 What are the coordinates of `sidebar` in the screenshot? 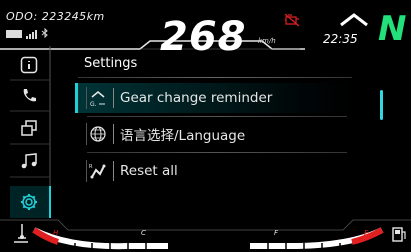 It's located at (30, 132).